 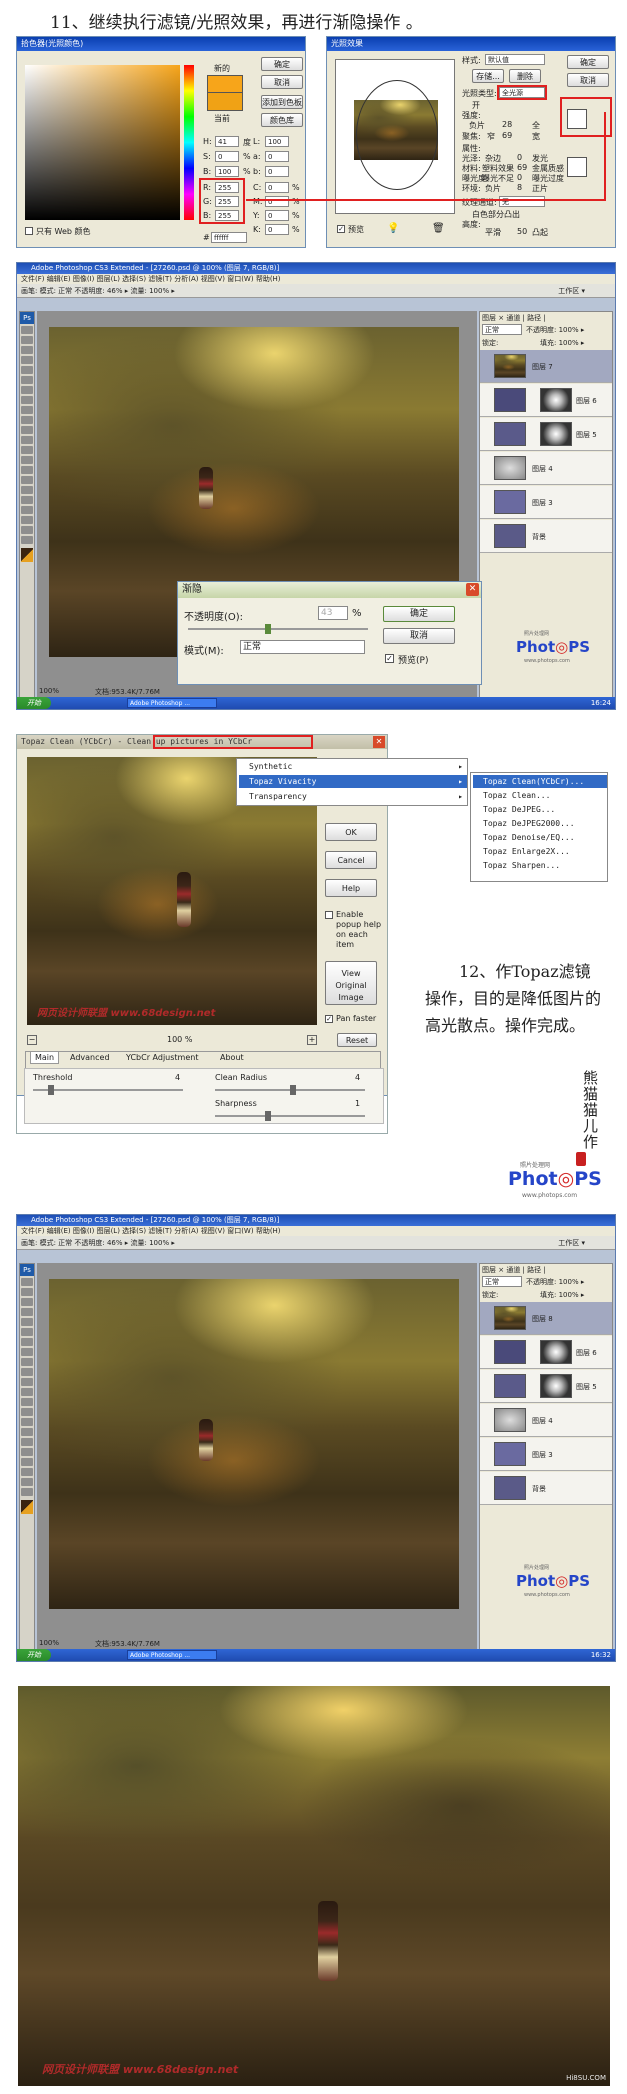 I want to click on web-only-checkbox, so click(x=29, y=231).